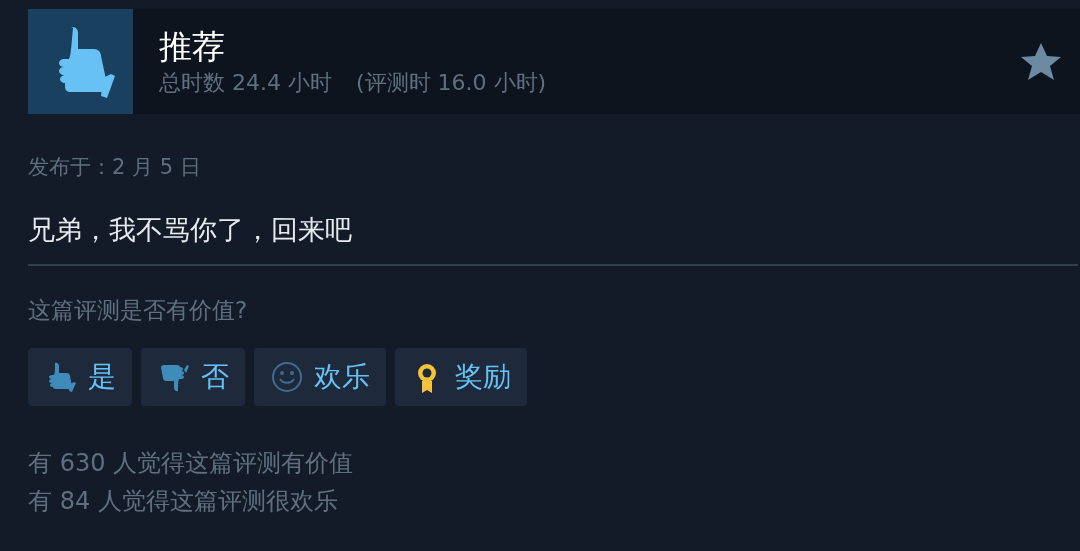 Image resolution: width=1080 pixels, height=551 pixels. Describe the element at coordinates (193, 377) in the screenshot. I see `no-button: 否` at that location.